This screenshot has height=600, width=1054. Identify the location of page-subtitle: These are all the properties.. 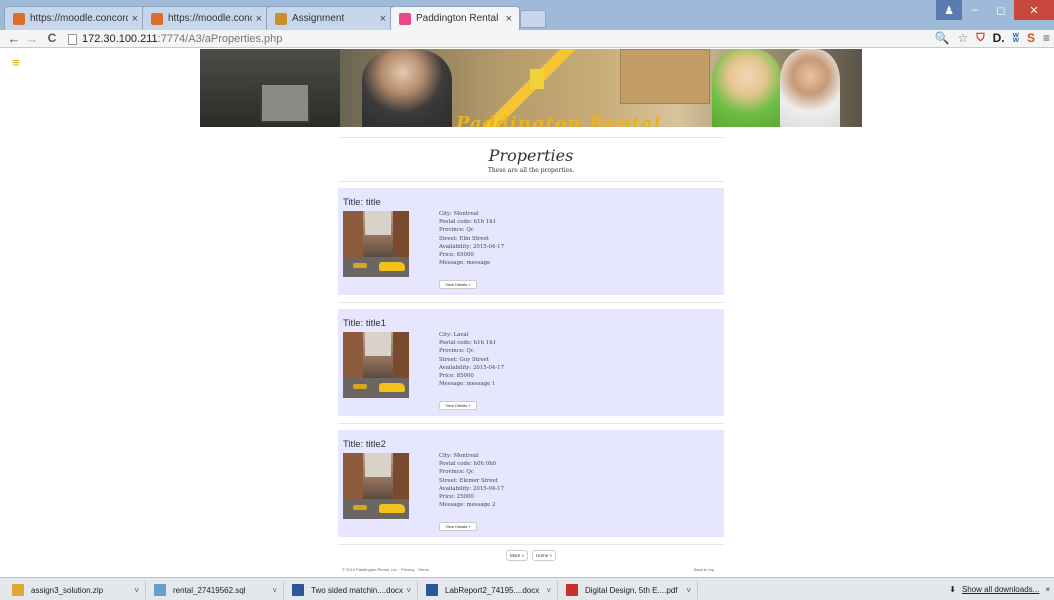
(531, 170).